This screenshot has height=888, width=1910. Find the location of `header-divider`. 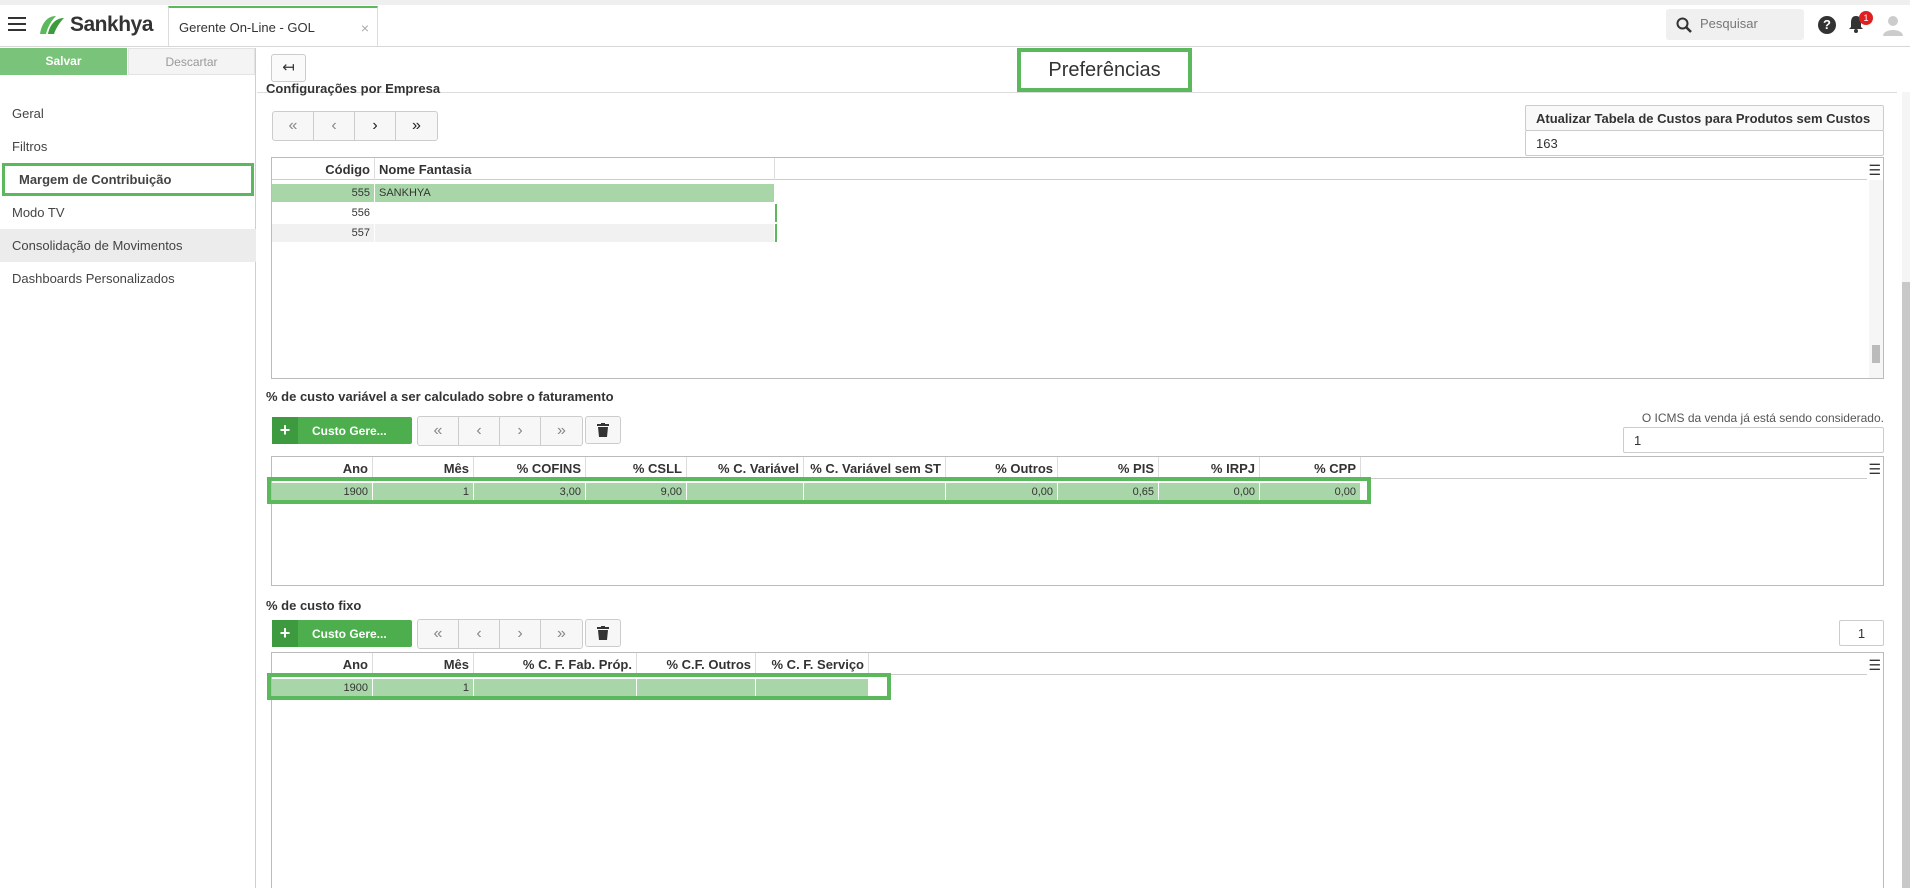

header-divider is located at coordinates (1077, 92).